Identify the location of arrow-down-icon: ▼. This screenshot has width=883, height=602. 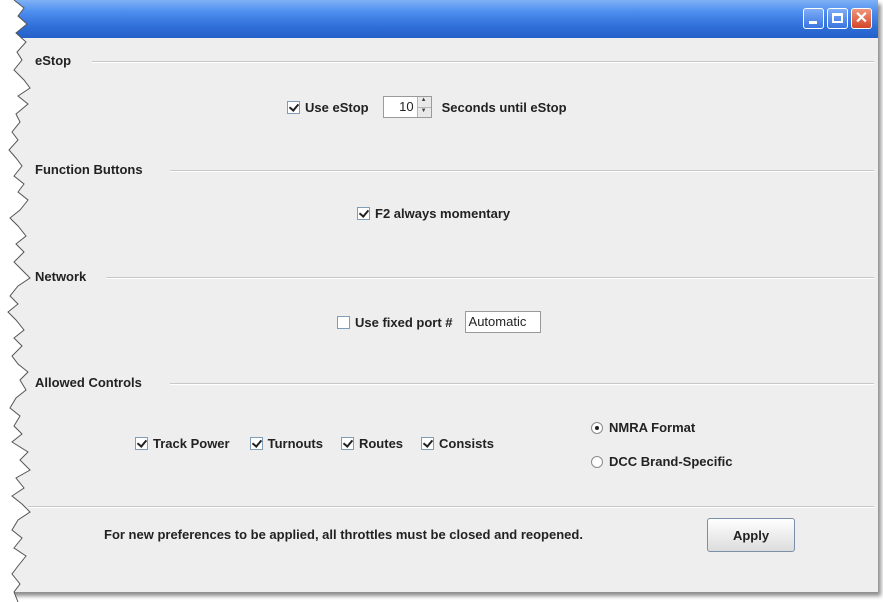
(423, 110).